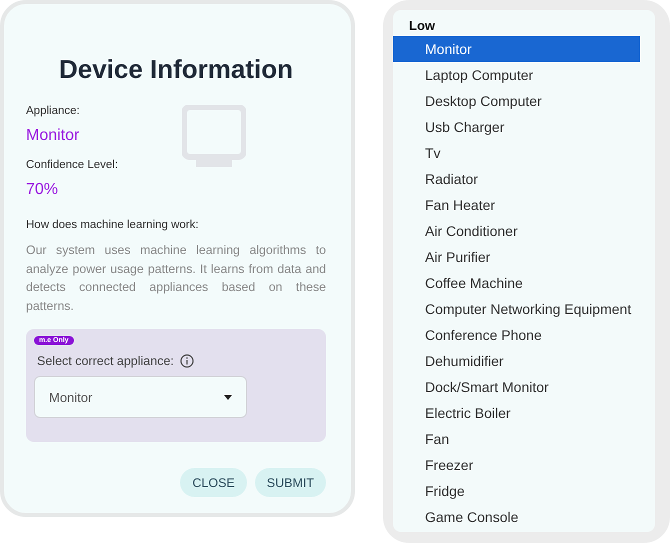 This screenshot has height=543, width=670. Describe the element at coordinates (516, 439) in the screenshot. I see `dropdown-option: Fan` at that location.